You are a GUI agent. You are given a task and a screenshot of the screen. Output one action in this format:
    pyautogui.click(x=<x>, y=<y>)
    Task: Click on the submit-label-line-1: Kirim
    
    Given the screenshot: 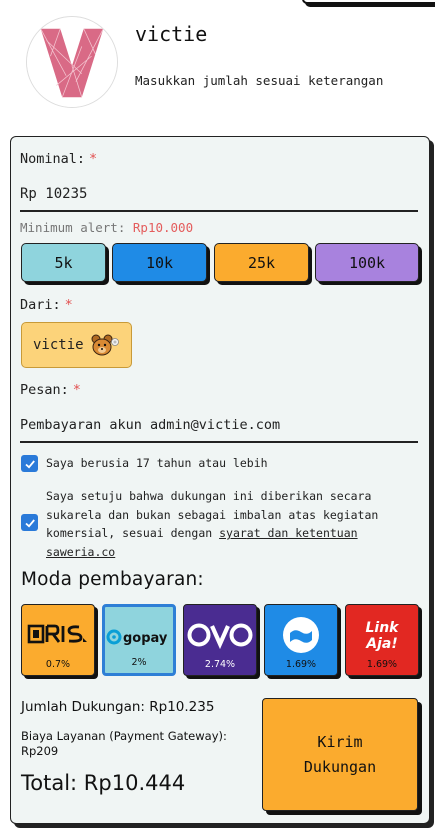 What is the action you would take?
    pyautogui.click(x=340, y=741)
    